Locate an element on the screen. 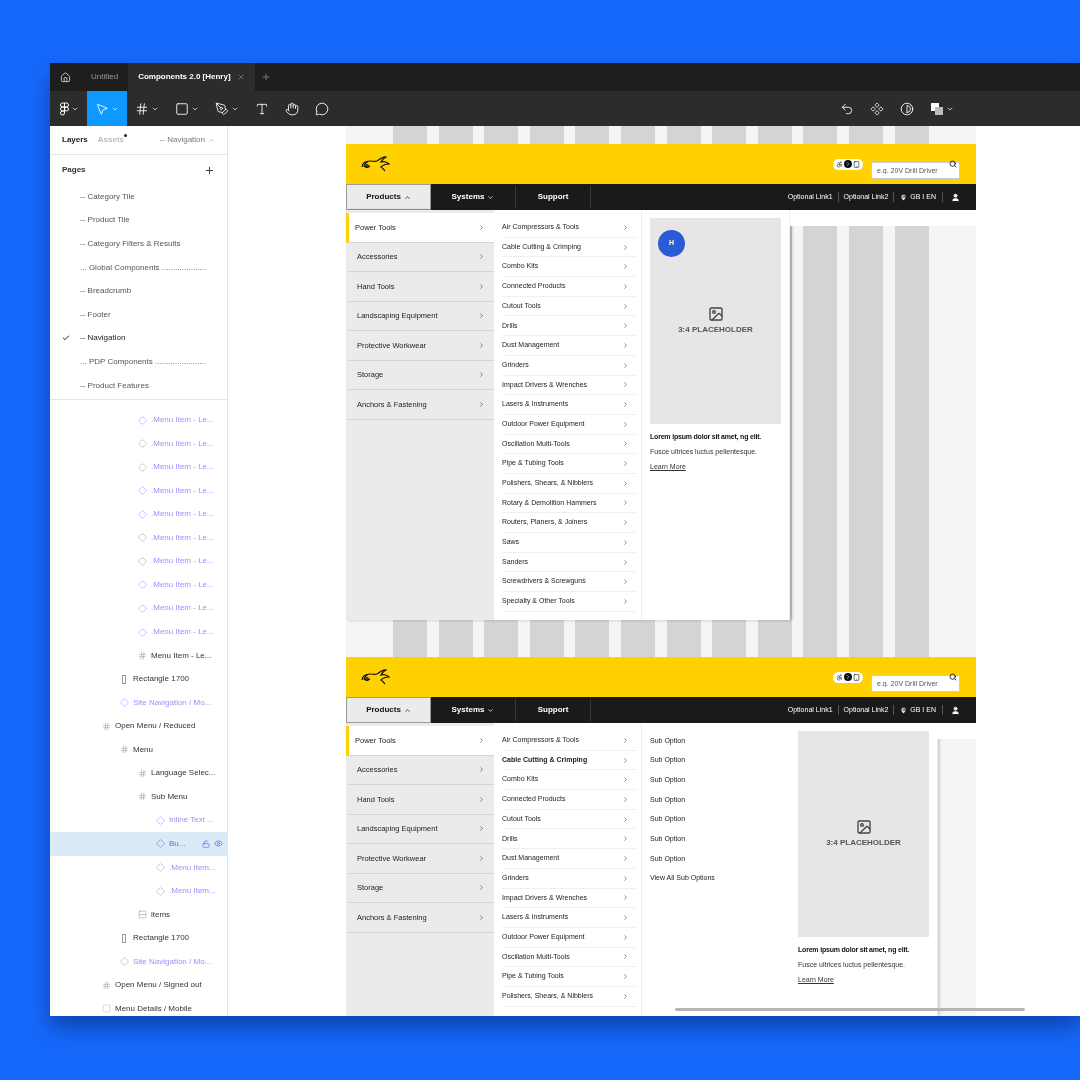 This screenshot has height=1080, width=1080. new-tab-icon is located at coordinates (265, 77).